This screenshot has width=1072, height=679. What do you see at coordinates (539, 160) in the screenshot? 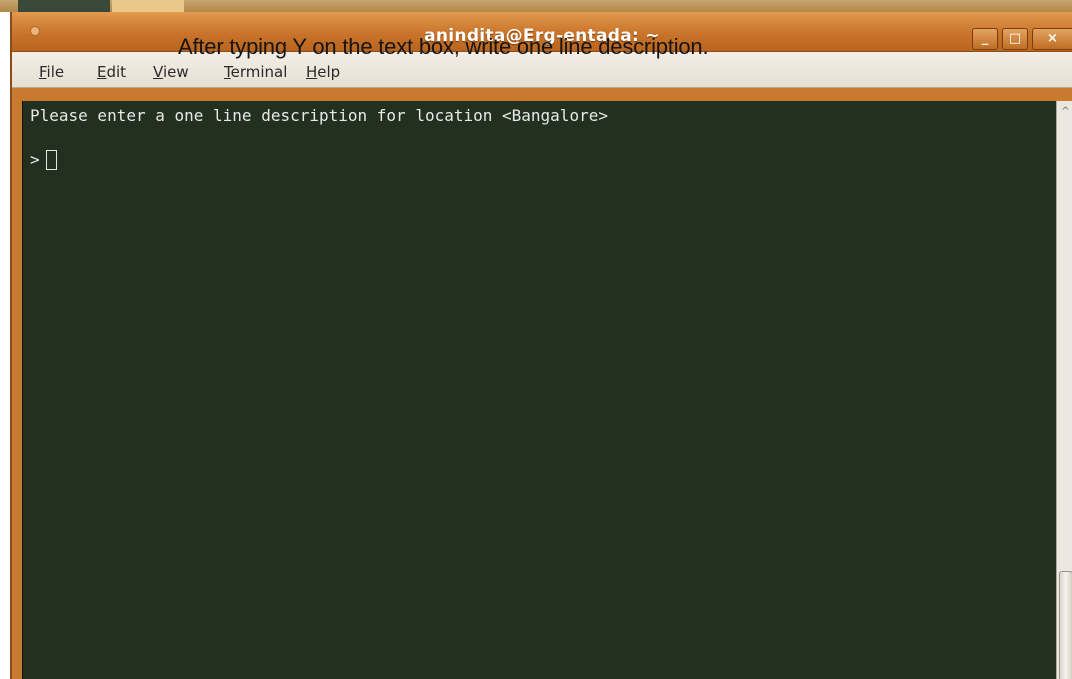
I see `prompt-line: >` at bounding box center [539, 160].